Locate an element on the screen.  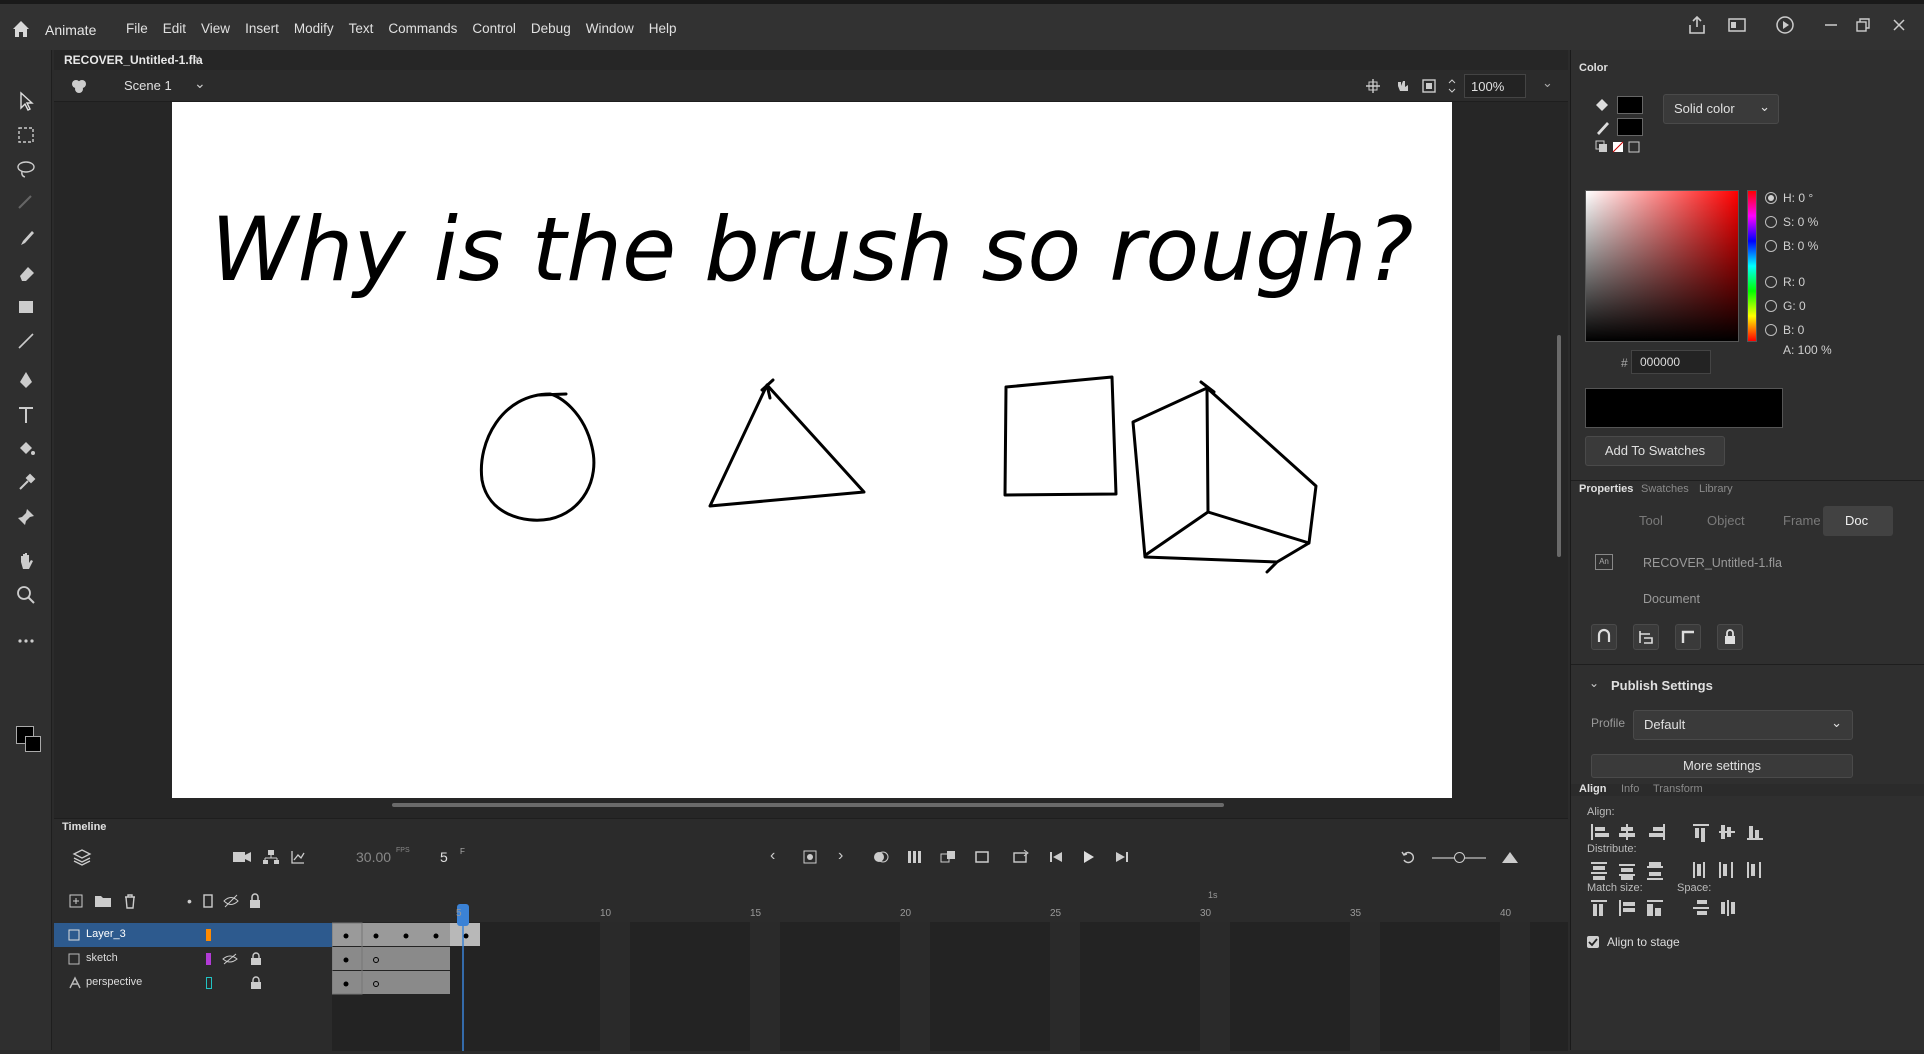
align-buttons-icon is located at coordinates (1689, 832).